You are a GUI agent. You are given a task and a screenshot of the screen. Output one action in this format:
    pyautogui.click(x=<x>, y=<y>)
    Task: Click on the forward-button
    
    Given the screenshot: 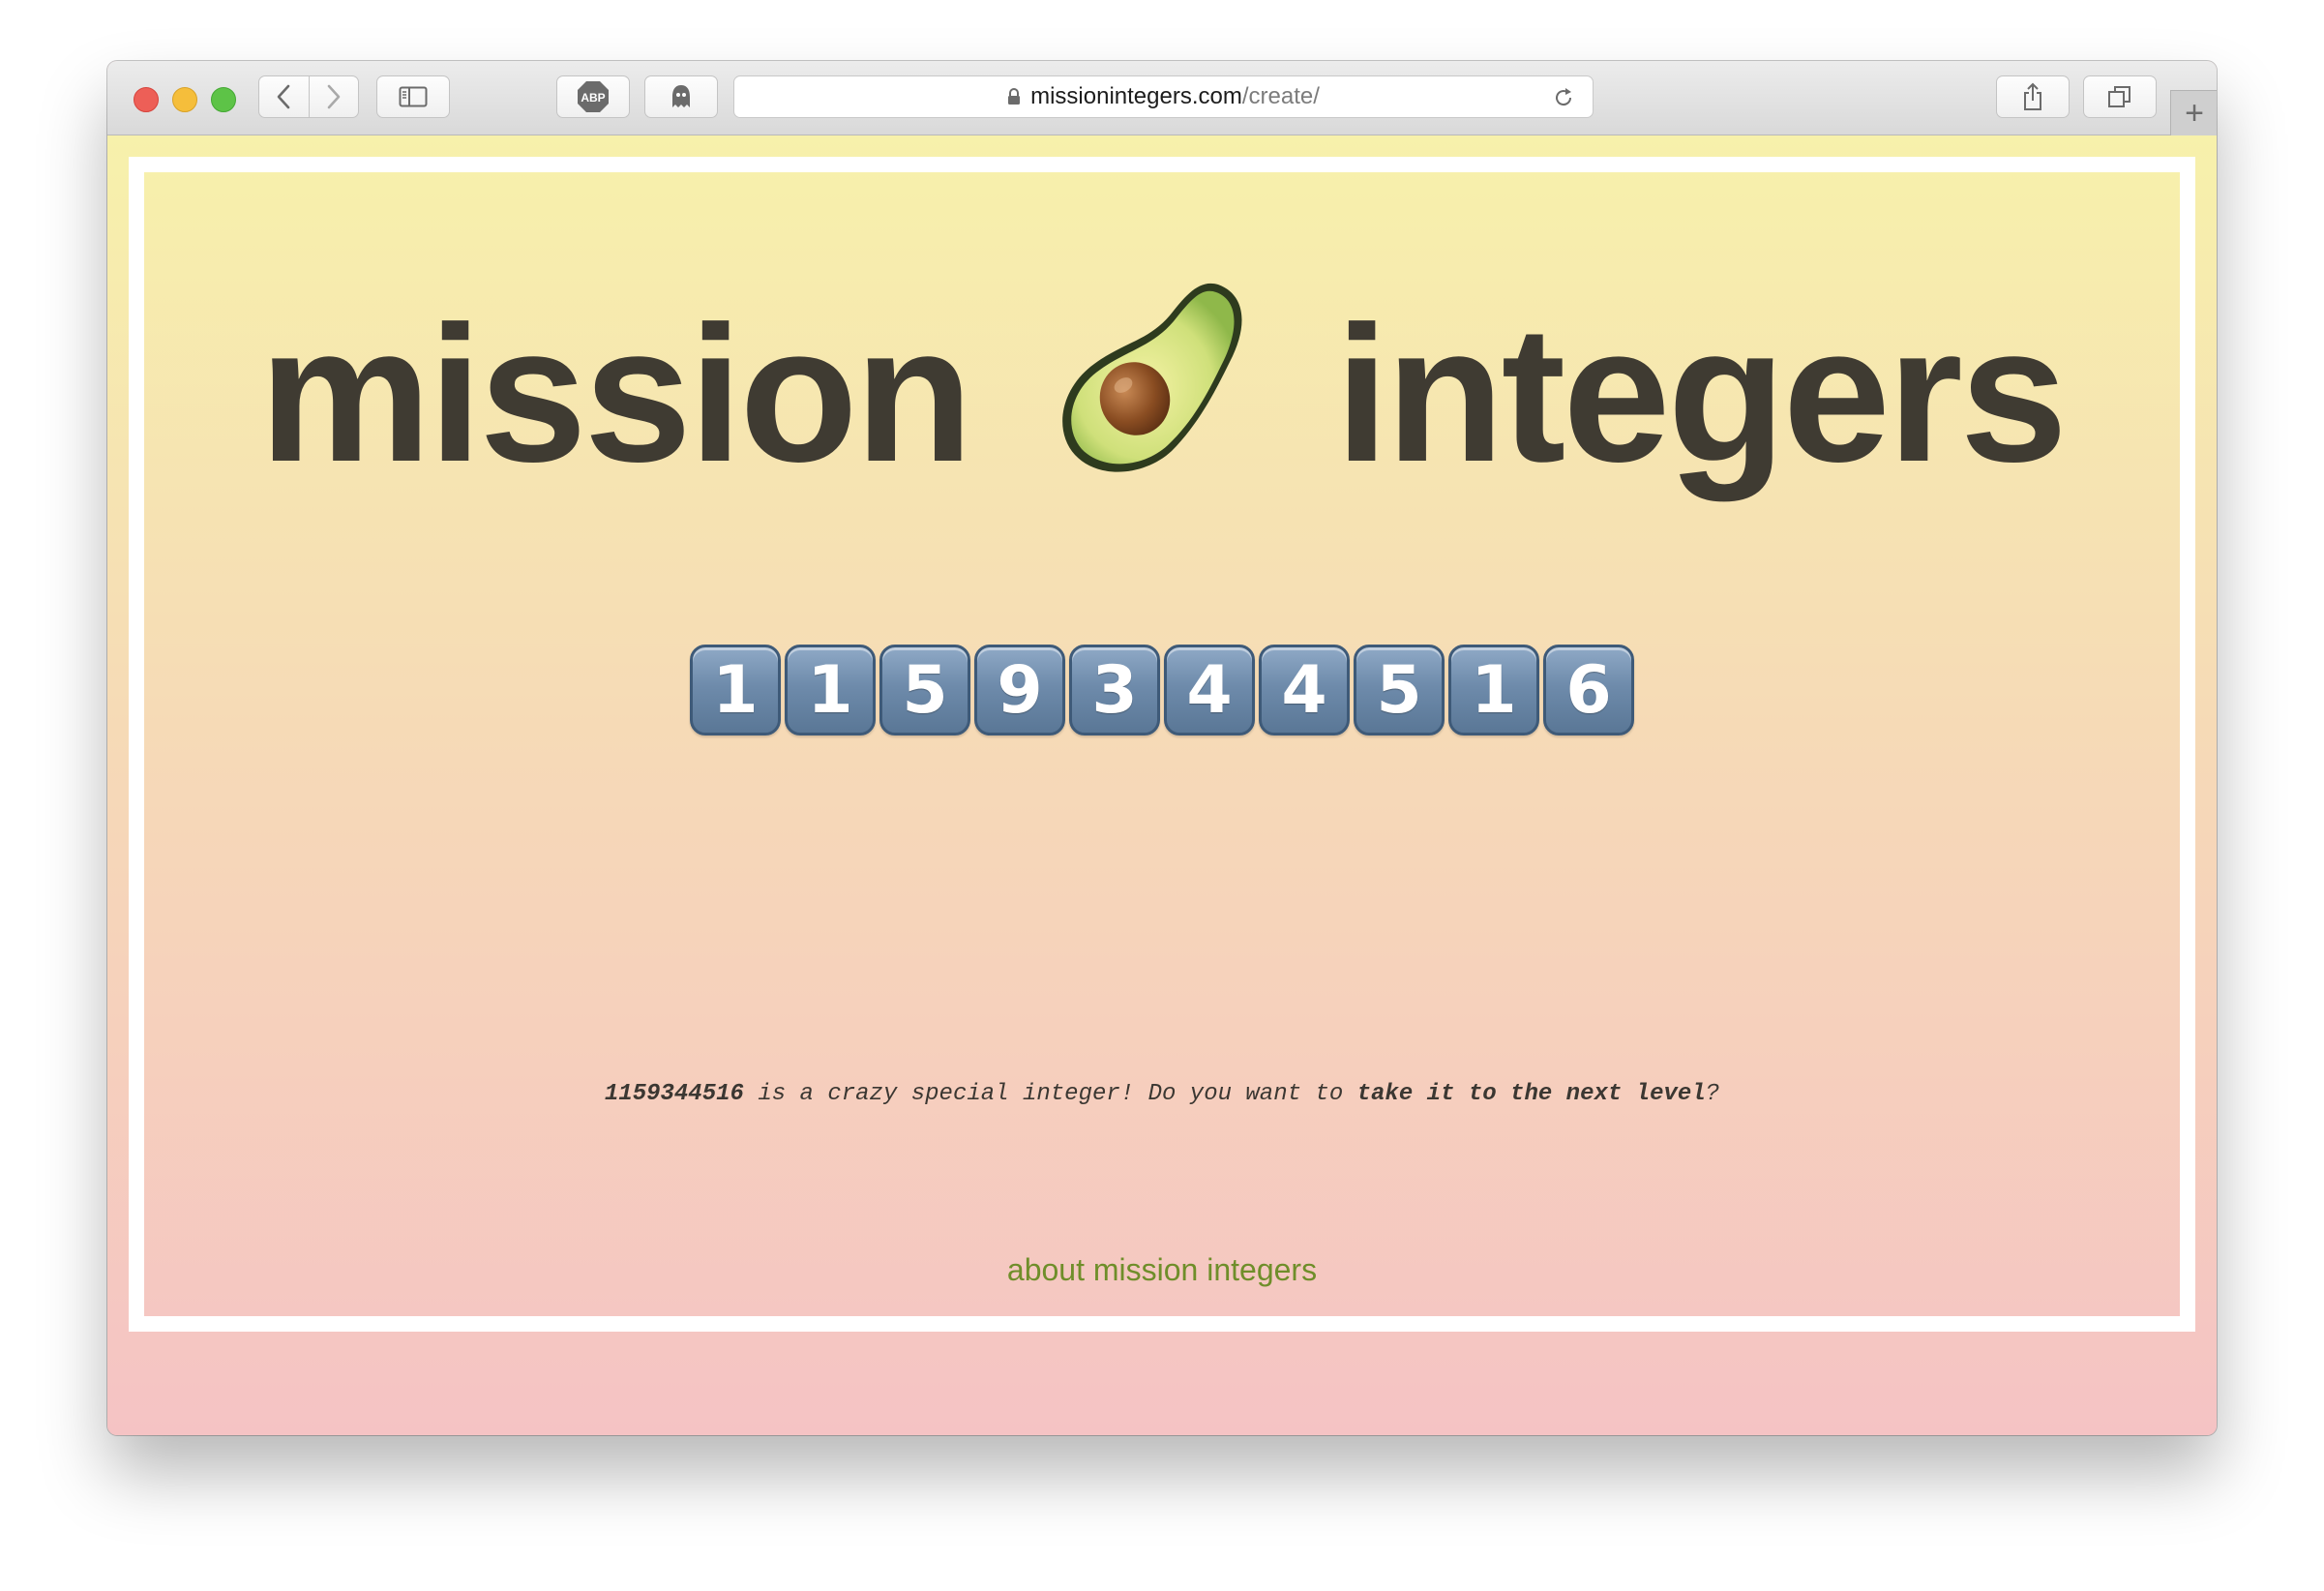 What is the action you would take?
    pyautogui.click(x=334, y=97)
    